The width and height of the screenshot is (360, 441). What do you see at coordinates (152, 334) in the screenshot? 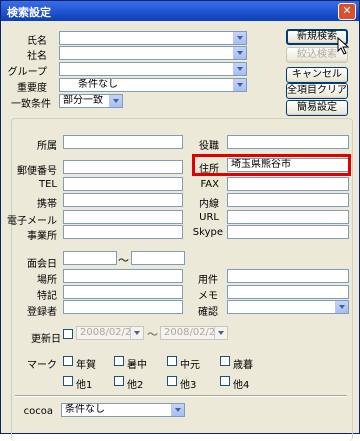
I see `updated-tilde: 〜` at bounding box center [152, 334].